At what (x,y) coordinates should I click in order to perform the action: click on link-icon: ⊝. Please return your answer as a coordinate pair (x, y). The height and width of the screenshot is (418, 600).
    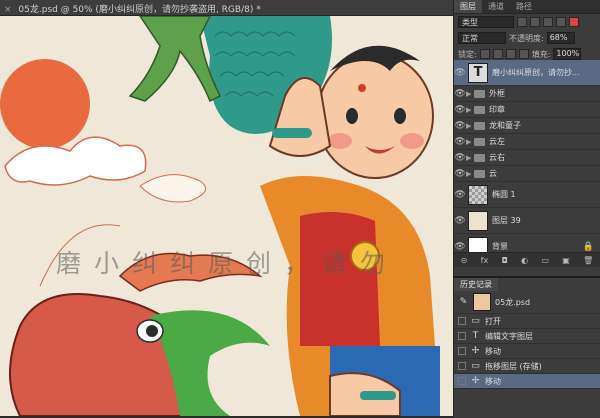
    Looking at the image, I should click on (464, 260).